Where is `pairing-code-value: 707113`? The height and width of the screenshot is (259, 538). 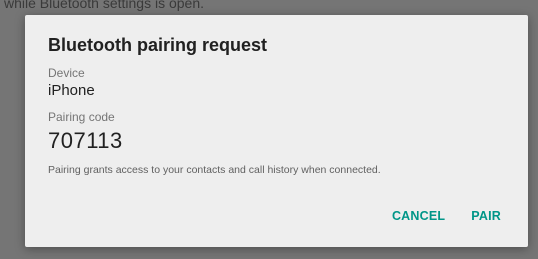
pairing-code-value: 707113 is located at coordinates (85, 140).